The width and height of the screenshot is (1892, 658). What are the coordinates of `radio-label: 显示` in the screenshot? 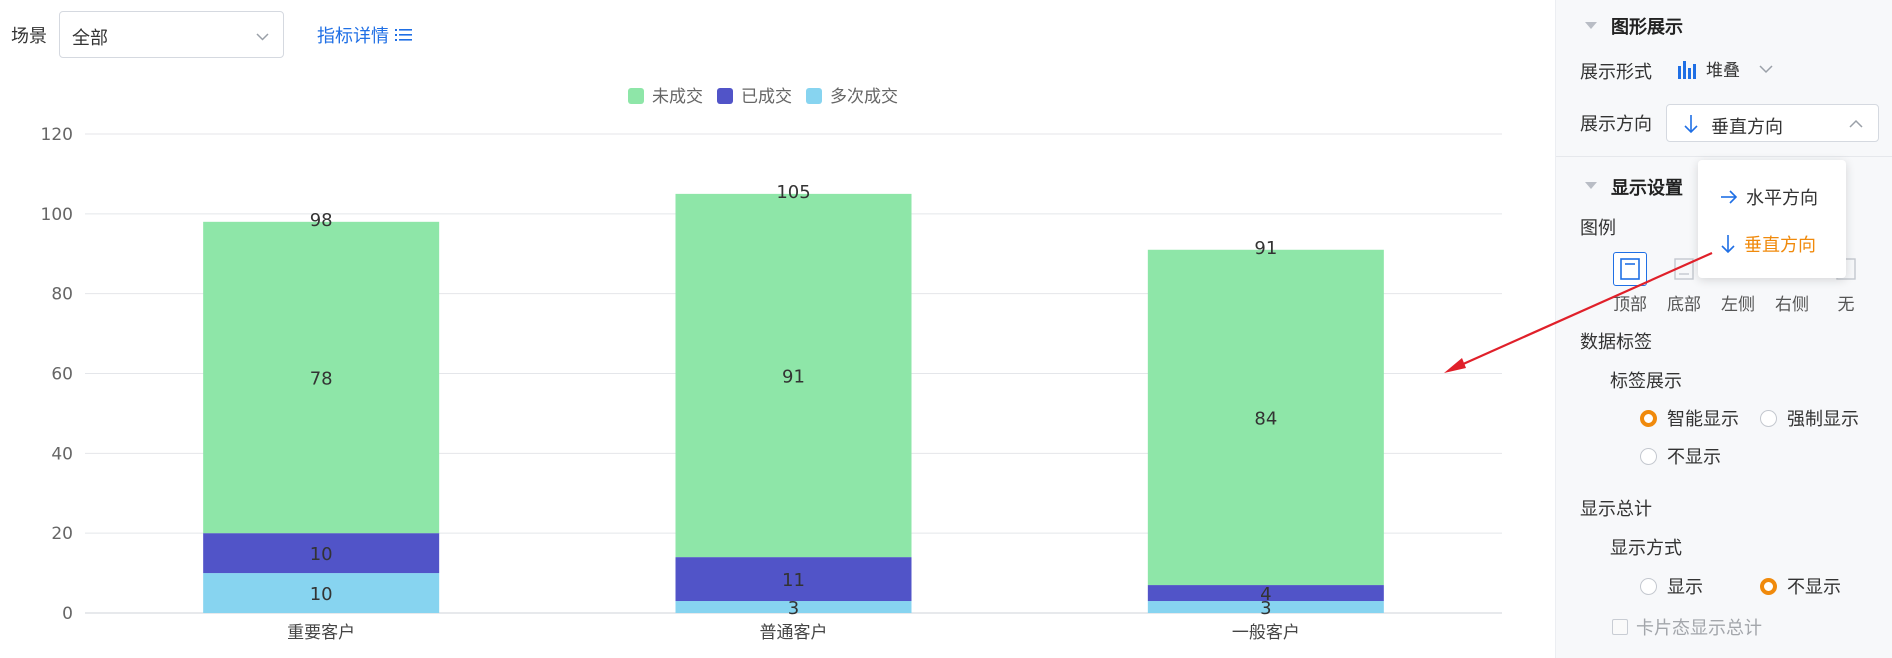 It's located at (1685, 587).